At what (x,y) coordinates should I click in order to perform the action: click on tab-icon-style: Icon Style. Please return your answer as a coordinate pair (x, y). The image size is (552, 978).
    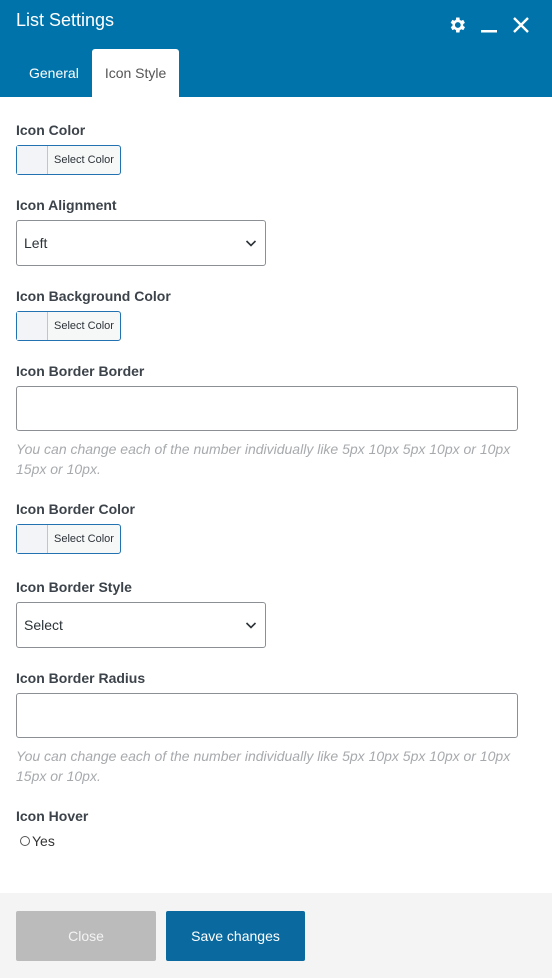
    Looking at the image, I should click on (135, 73).